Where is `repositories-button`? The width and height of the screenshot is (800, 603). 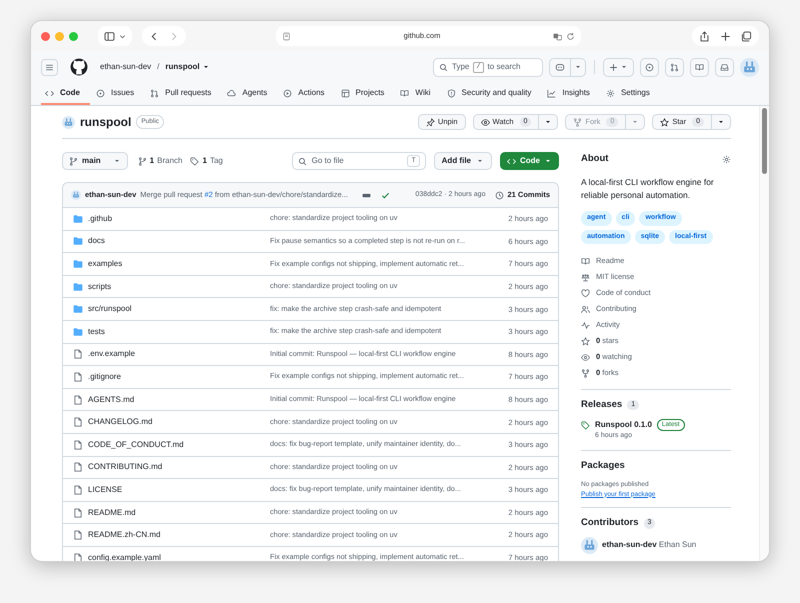
repositories-button is located at coordinates (699, 67).